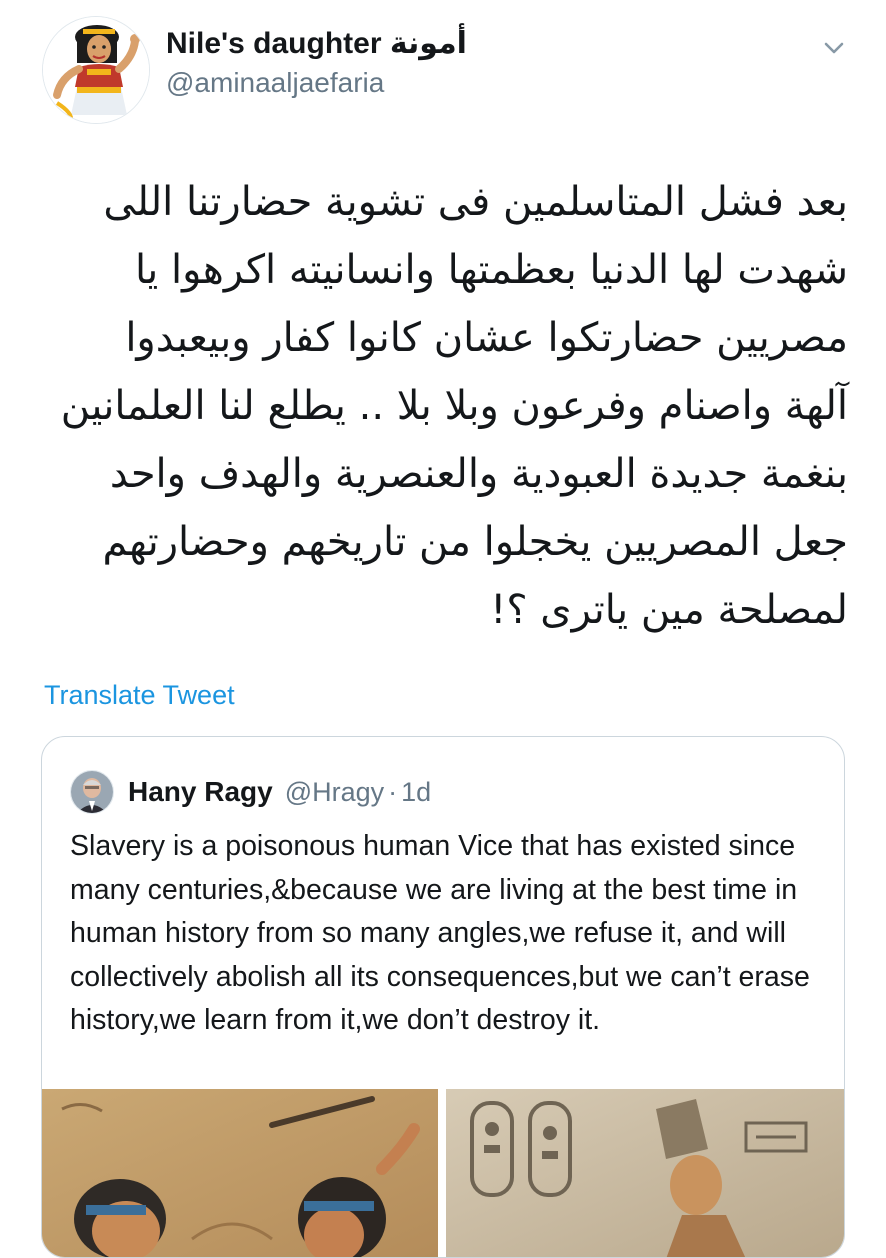 This screenshot has height=1258, width=886. I want to click on tweet-text-line: بعد فشل المتاسلمين فى تشوية حضارتنا اللى, so click(475, 202).